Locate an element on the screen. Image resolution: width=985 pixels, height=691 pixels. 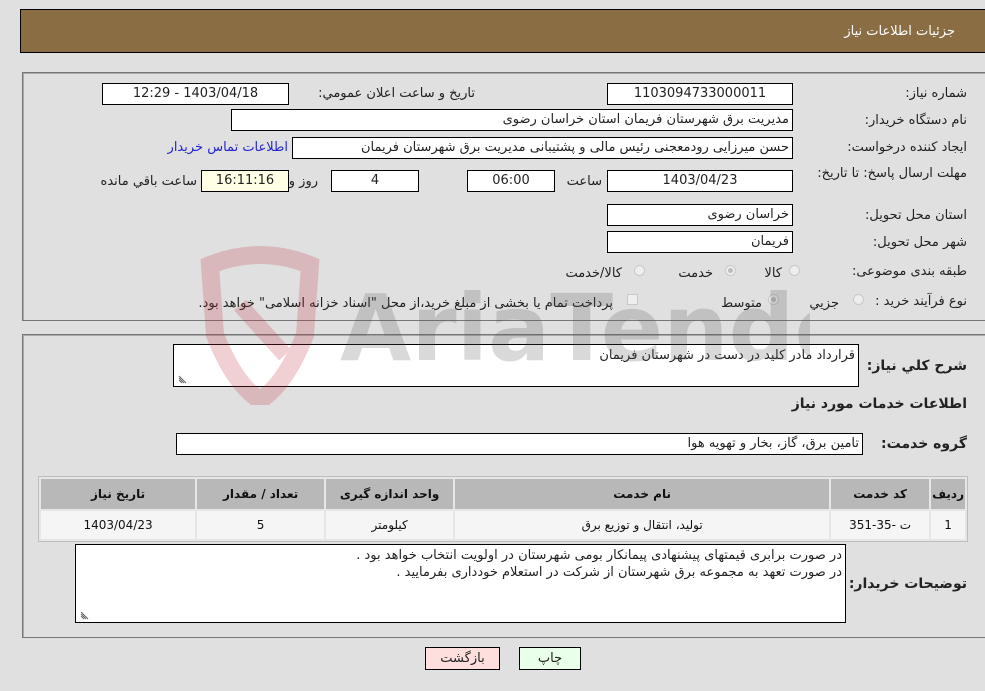
category-service-label: خدمت is located at coordinates (695, 273).